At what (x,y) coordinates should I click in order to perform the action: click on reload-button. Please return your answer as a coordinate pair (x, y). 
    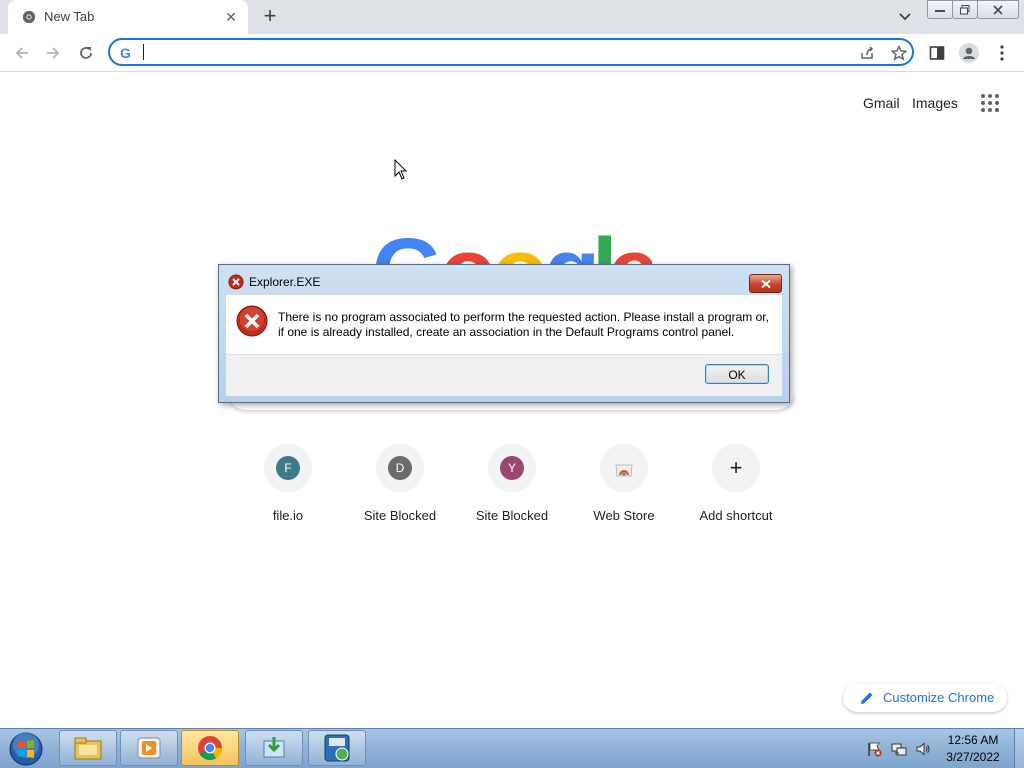
    Looking at the image, I should click on (86, 53).